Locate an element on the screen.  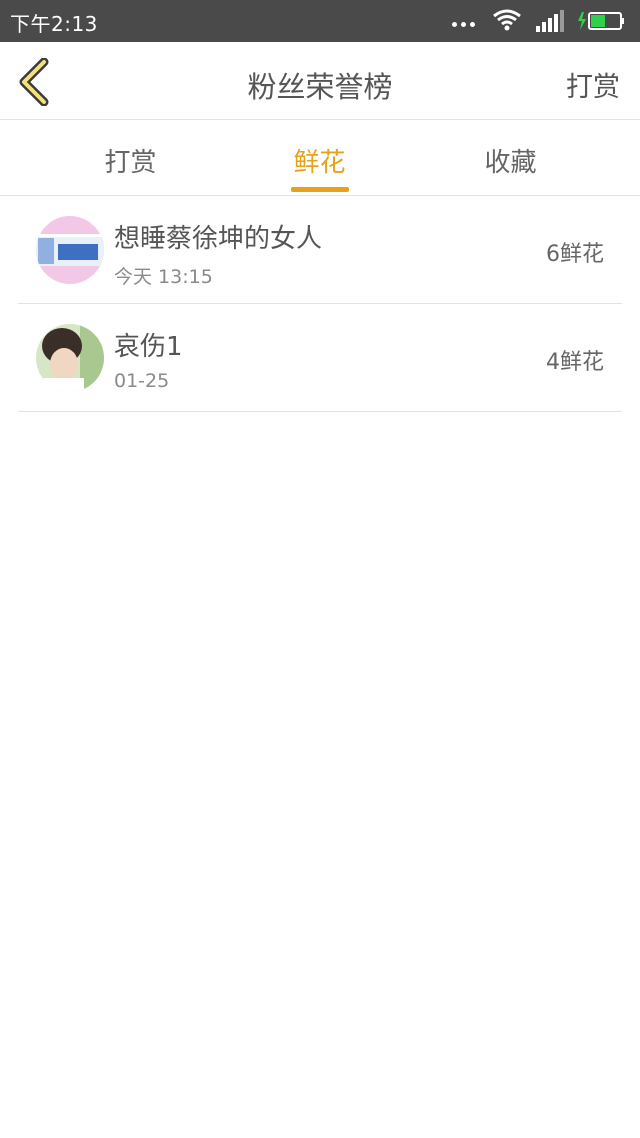
tab-label: 鲜花 is located at coordinates (319, 163).